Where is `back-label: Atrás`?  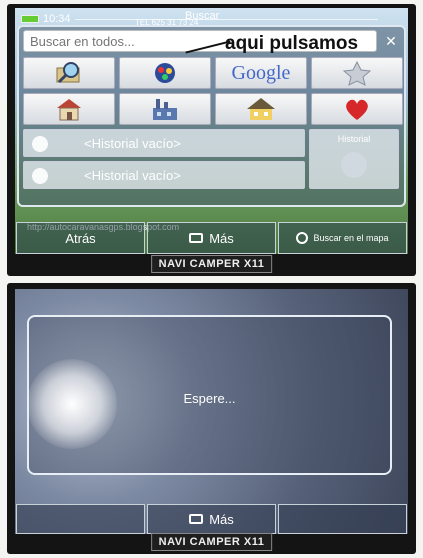 back-label: Atrás is located at coordinates (80, 238).